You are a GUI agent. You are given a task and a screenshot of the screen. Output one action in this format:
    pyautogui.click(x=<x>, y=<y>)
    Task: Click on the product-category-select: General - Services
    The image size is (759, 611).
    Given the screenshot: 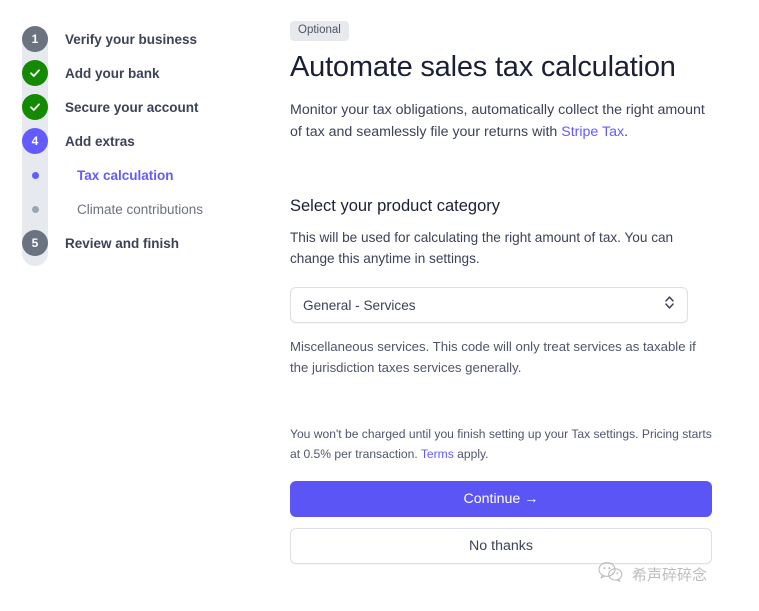 What is the action you would take?
    pyautogui.click(x=489, y=305)
    